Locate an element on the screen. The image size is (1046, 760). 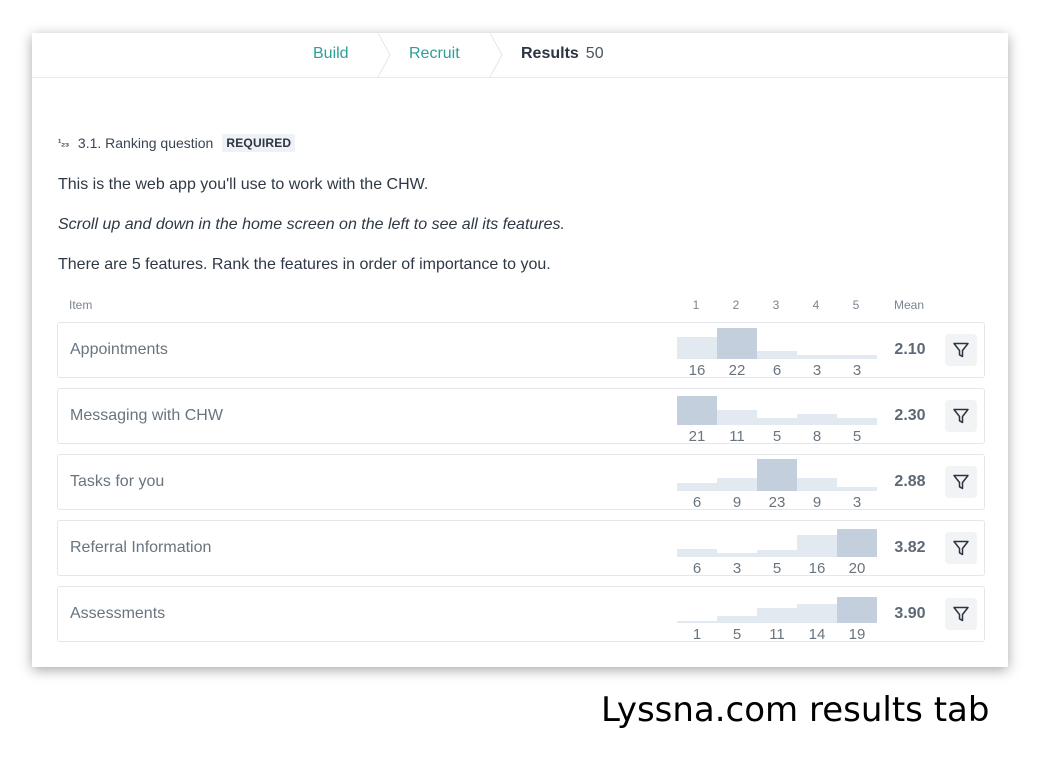
column-header-rank: 4 is located at coordinates (816, 305).